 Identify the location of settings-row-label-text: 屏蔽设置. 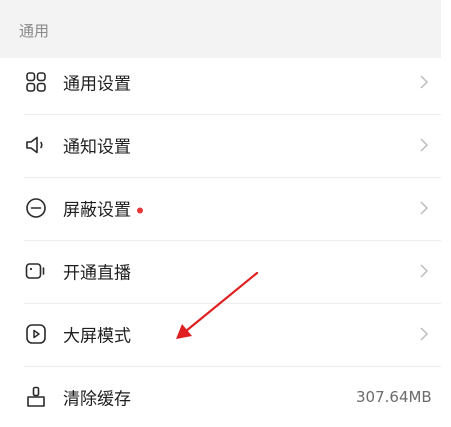
(97, 210).